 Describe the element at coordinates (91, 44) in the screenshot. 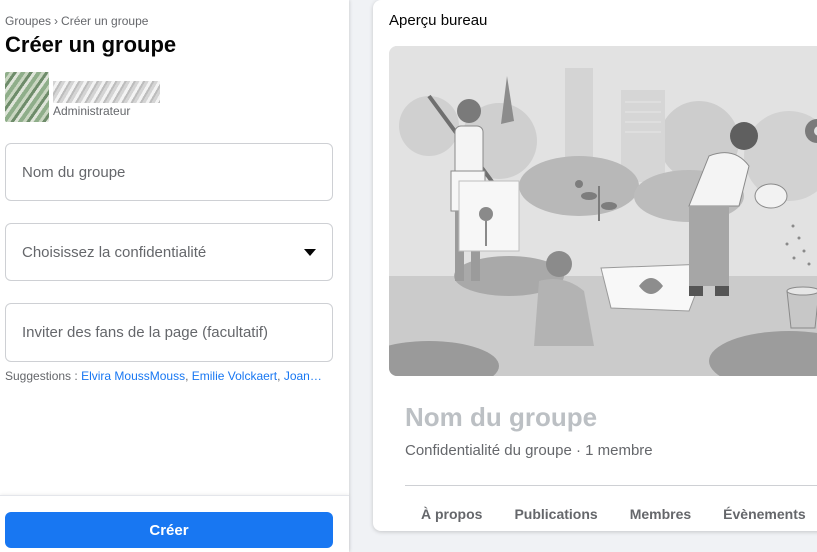

I see `page-title: Créer un groupe` at that location.